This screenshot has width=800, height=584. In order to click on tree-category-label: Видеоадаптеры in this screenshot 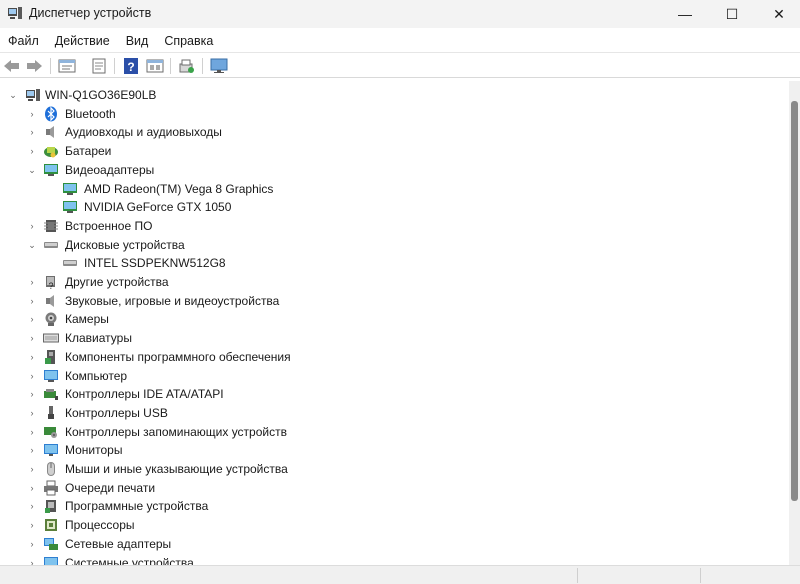, I will do `click(110, 169)`.